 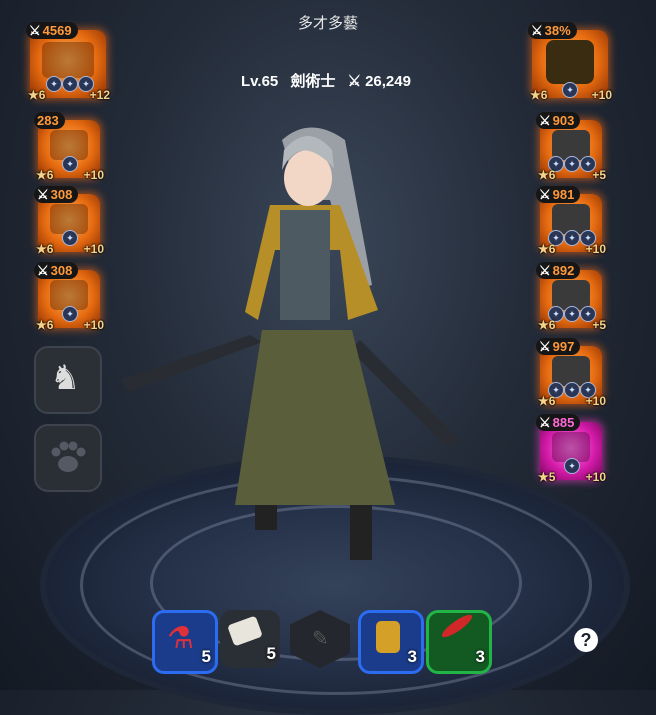 I want to click on slot-power-badge: ⚔ 997, so click(x=558, y=346).